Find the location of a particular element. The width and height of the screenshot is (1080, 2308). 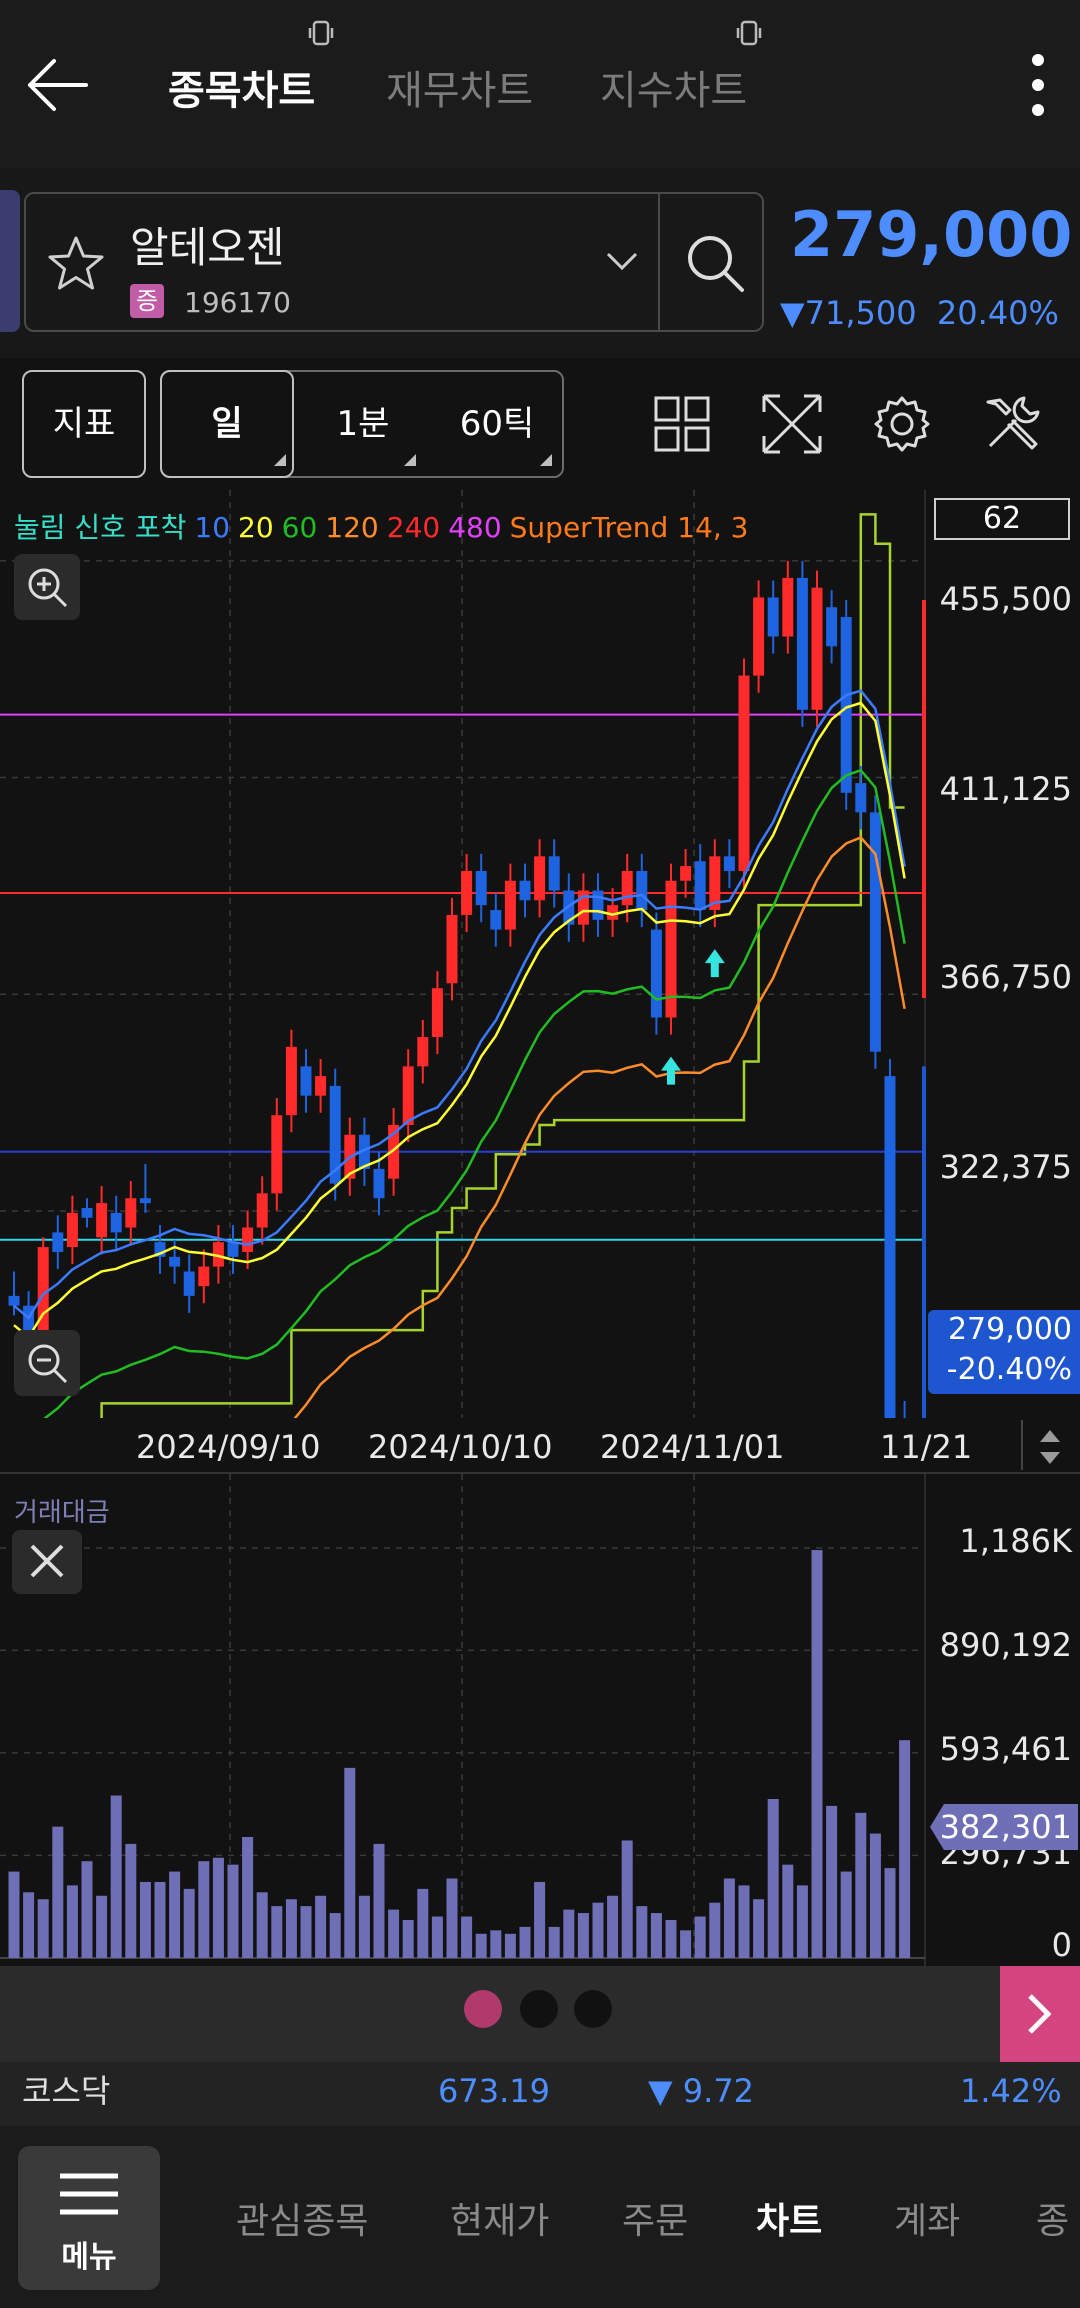

layout-grid-icon is located at coordinates (682, 424).